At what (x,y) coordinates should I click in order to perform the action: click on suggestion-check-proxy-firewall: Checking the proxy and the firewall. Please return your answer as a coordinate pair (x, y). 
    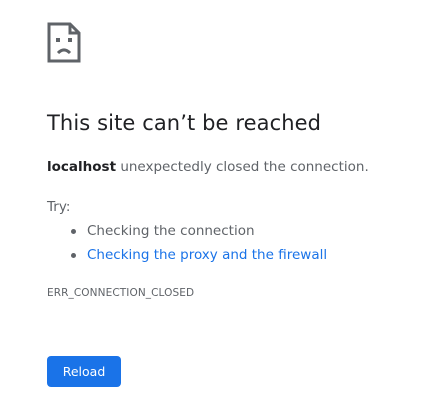
    Looking at the image, I should click on (187, 257).